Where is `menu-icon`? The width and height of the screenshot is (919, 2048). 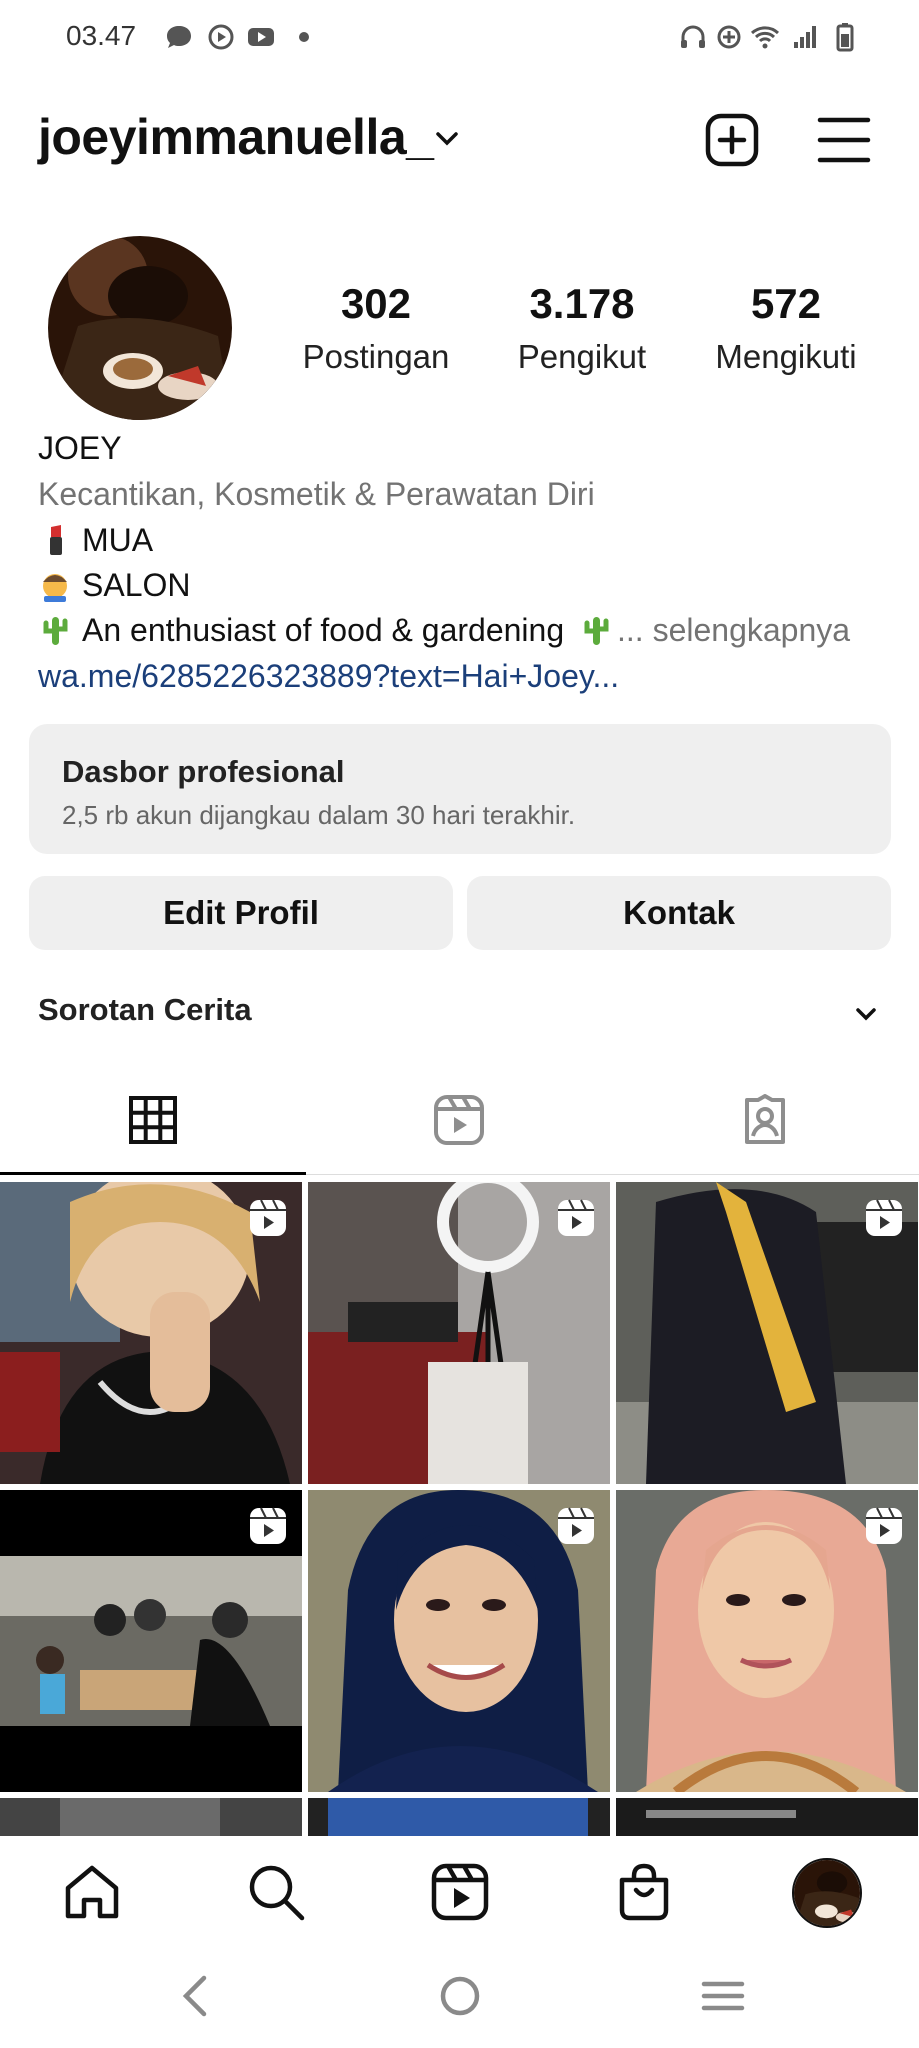
menu-icon is located at coordinates (844, 140).